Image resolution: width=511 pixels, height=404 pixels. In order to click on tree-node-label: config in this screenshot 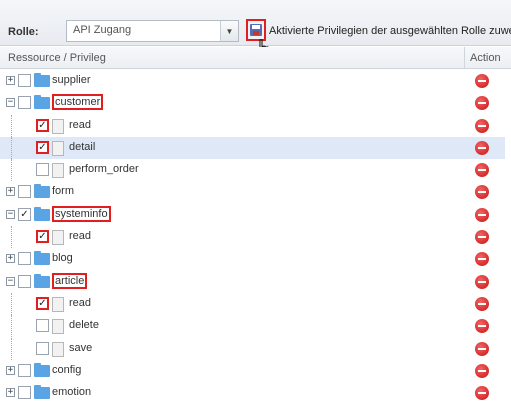, I will do `click(67, 369)`.